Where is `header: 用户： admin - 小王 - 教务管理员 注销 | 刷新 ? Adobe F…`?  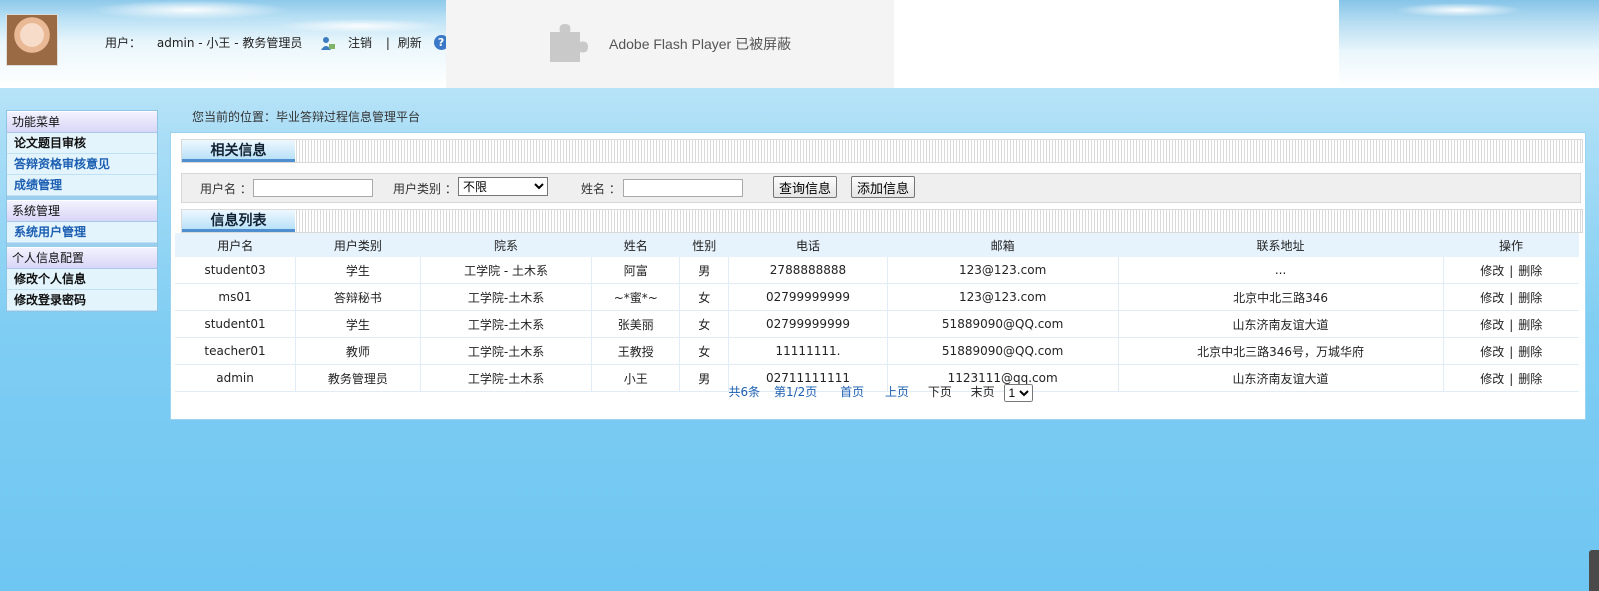 header: 用户： admin - 小王 - 教务管理员 注销 | 刷新 ? Adobe F… is located at coordinates (799, 44).